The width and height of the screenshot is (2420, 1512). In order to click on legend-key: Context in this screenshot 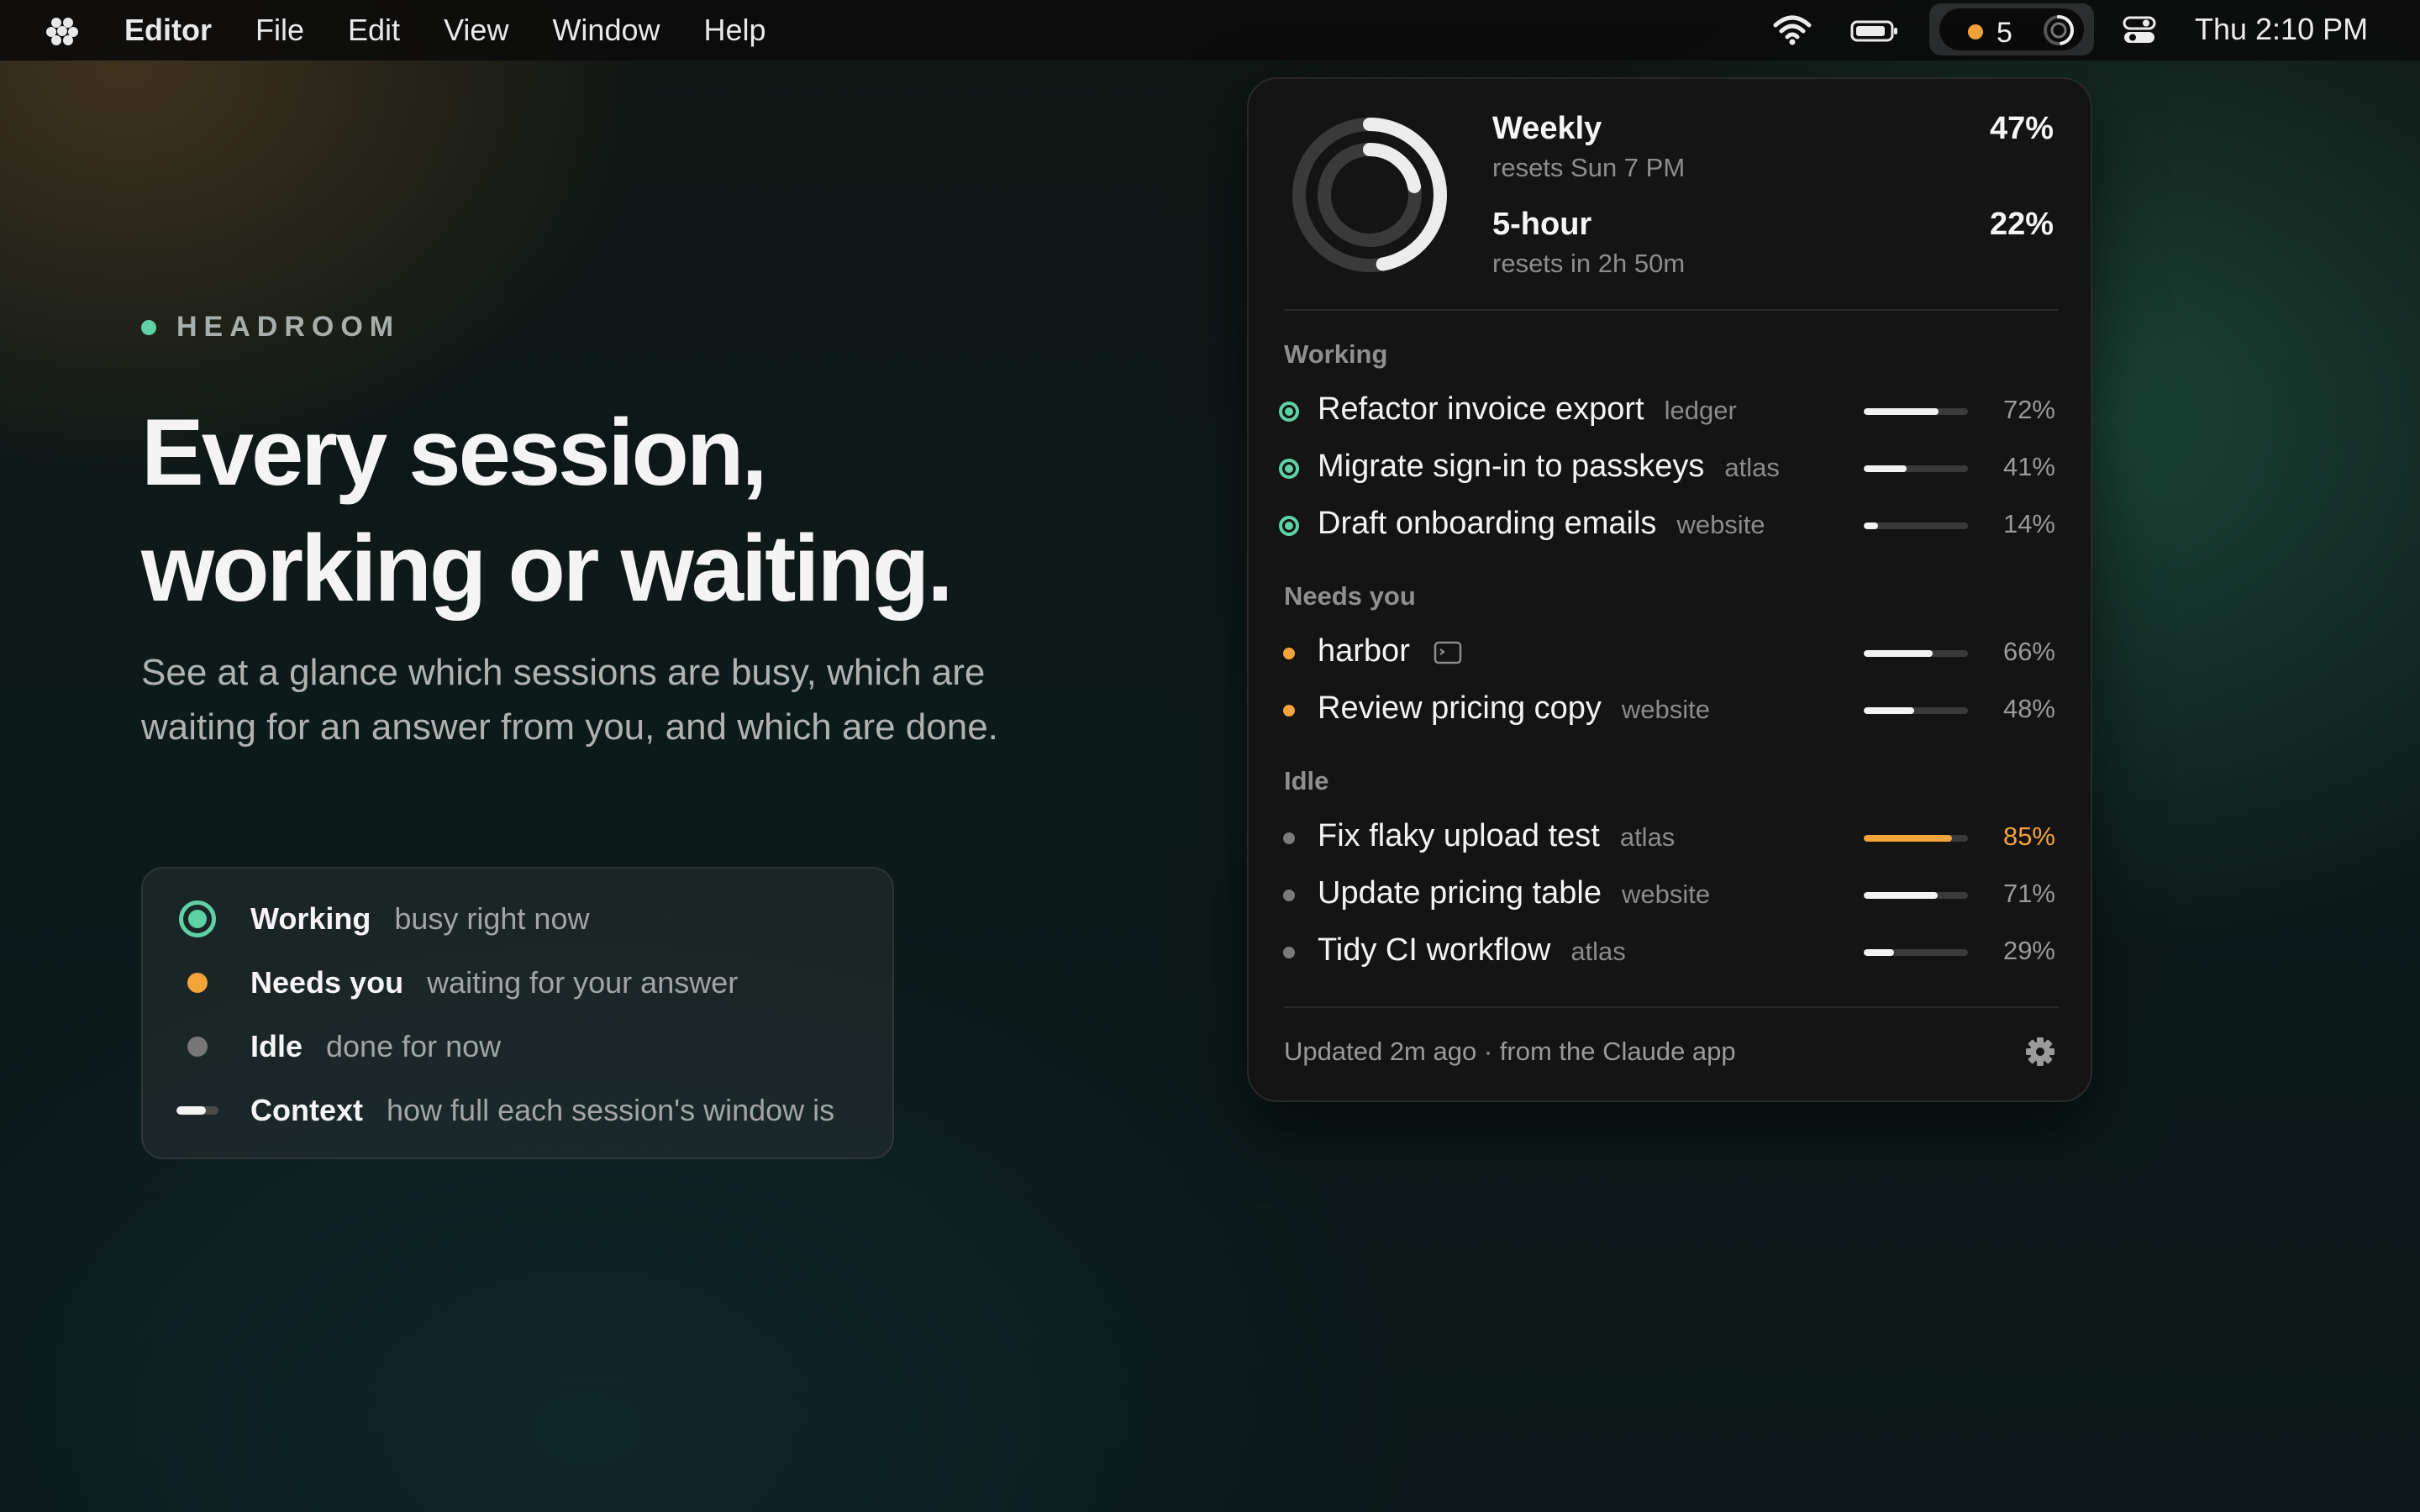, I will do `click(306, 1110)`.